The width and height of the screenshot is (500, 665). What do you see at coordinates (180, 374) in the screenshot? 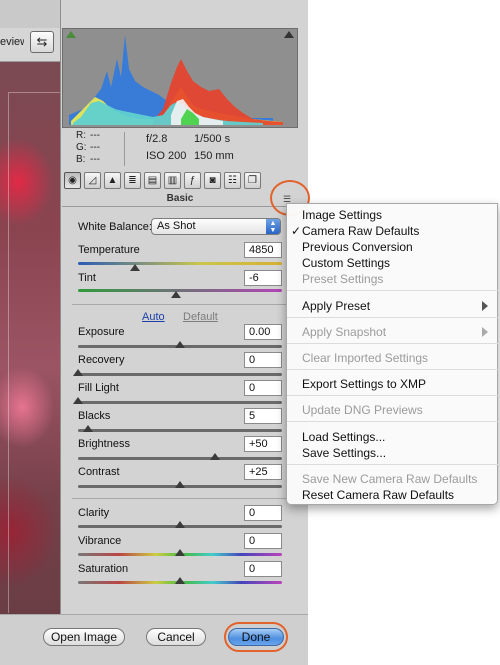
I see `recovery-slider` at bounding box center [180, 374].